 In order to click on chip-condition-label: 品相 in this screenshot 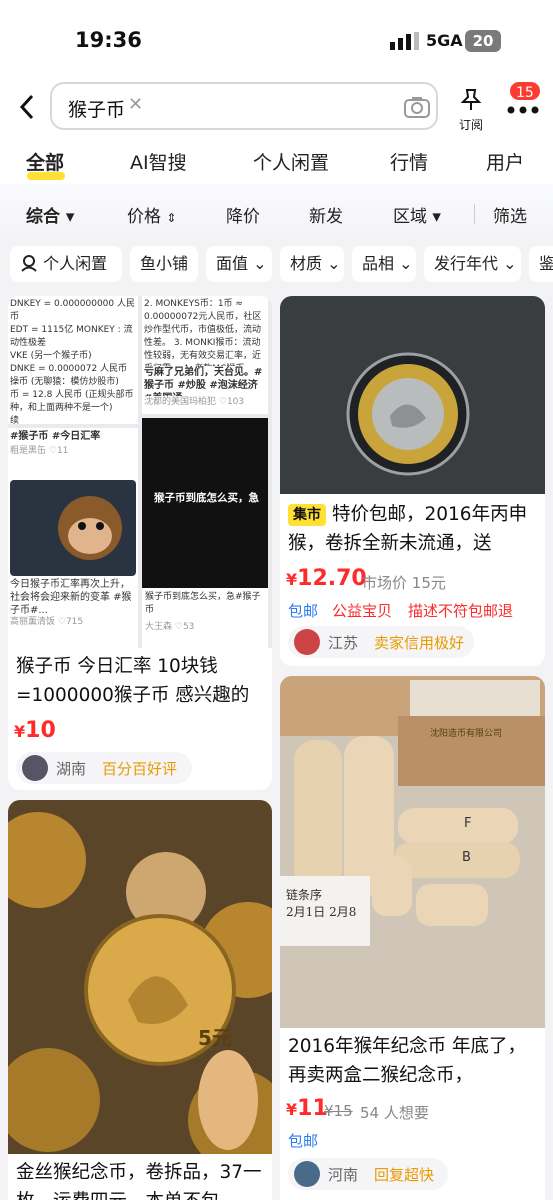, I will do `click(378, 263)`.